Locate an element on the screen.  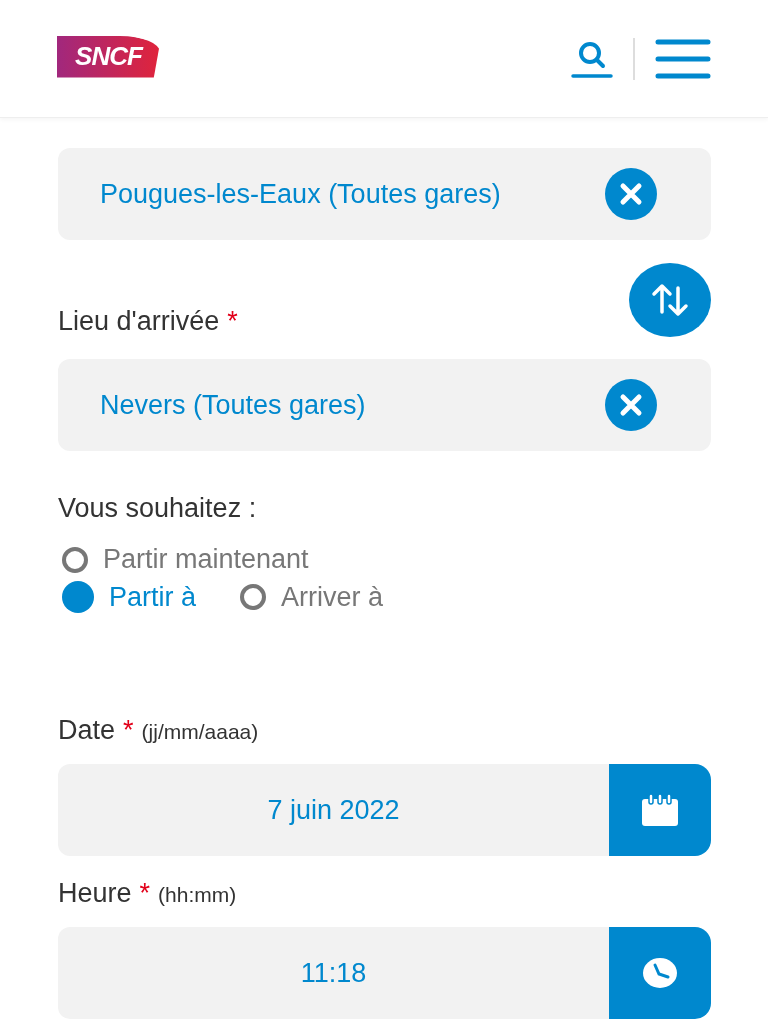
menu-icon is located at coordinates (683, 58).